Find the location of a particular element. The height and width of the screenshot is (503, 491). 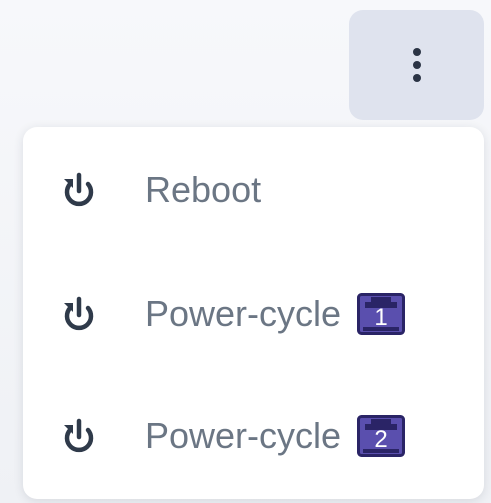

reboot-label: Reboot is located at coordinates (203, 189).